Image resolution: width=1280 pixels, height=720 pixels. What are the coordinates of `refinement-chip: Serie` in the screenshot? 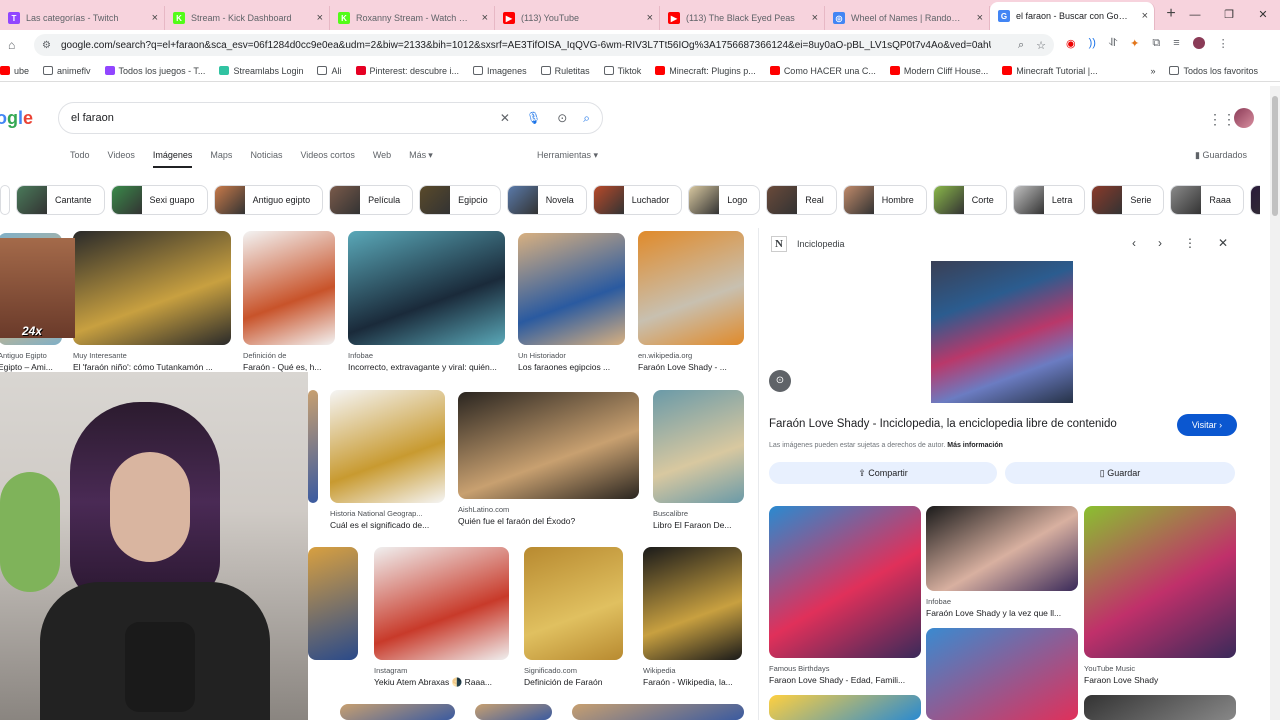 It's located at (1128, 200).